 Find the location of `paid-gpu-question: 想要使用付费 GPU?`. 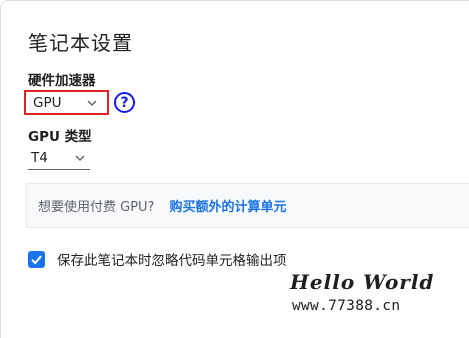

paid-gpu-question: 想要使用付费 GPU? is located at coordinates (96, 207).